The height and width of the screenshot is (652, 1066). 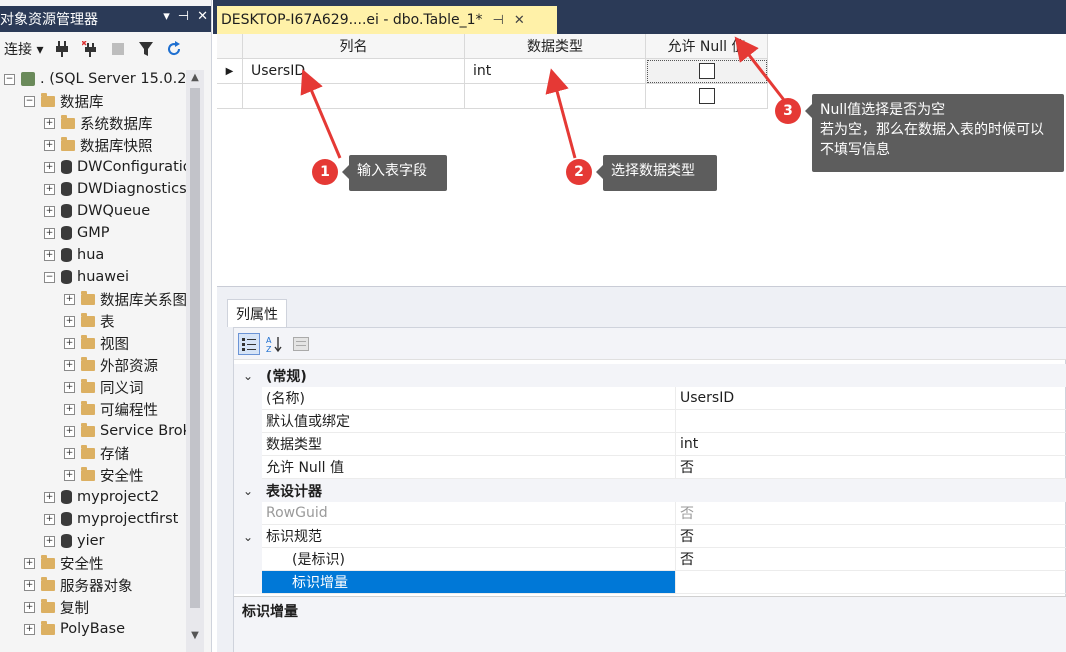 I want to click on property-value: UsersID, so click(x=870, y=398).